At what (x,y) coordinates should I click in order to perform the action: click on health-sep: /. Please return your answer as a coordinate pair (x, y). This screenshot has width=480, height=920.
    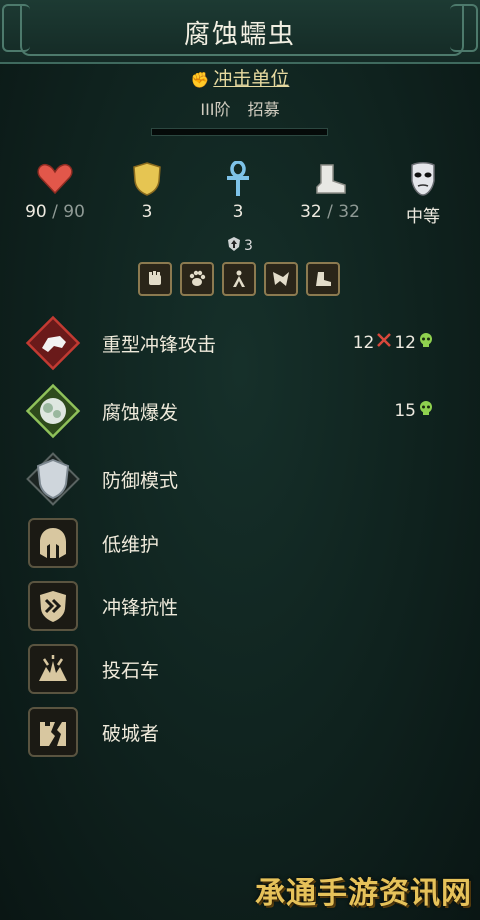
    Looking at the image, I should click on (55, 212).